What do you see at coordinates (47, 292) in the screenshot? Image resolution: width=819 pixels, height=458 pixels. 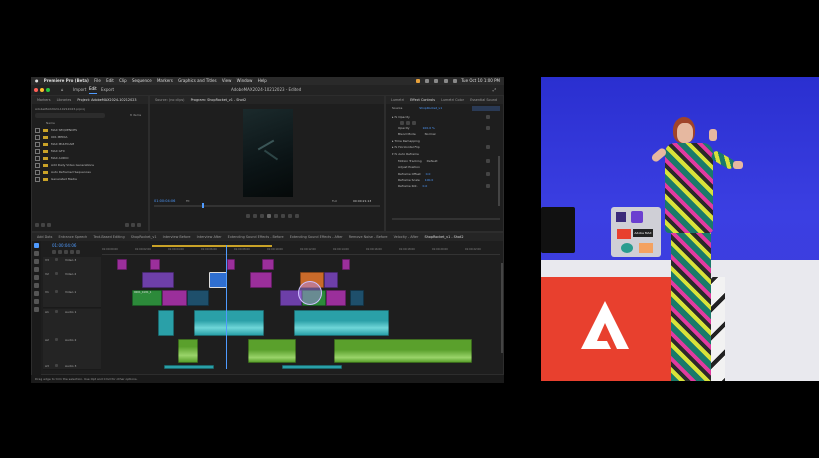 I see `track-id: V1` at bounding box center [47, 292].